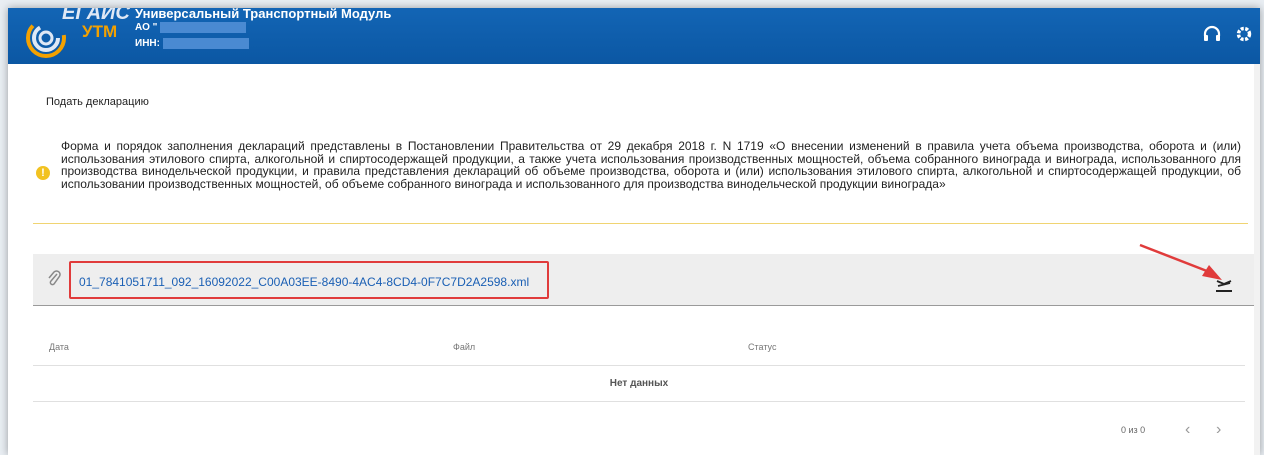  I want to click on no-data-text: Нет данных, so click(639, 383).